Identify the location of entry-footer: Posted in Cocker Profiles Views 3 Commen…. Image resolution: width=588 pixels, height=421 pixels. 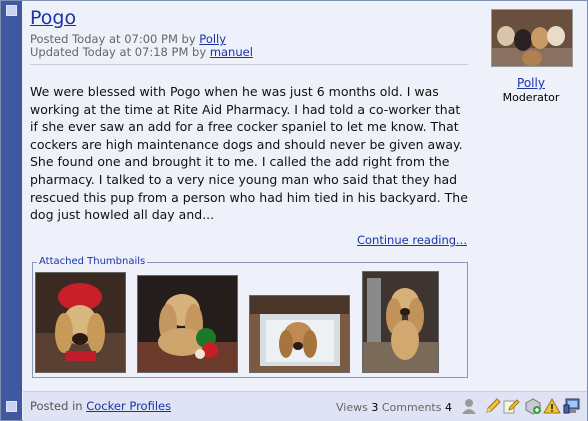
(305, 406).